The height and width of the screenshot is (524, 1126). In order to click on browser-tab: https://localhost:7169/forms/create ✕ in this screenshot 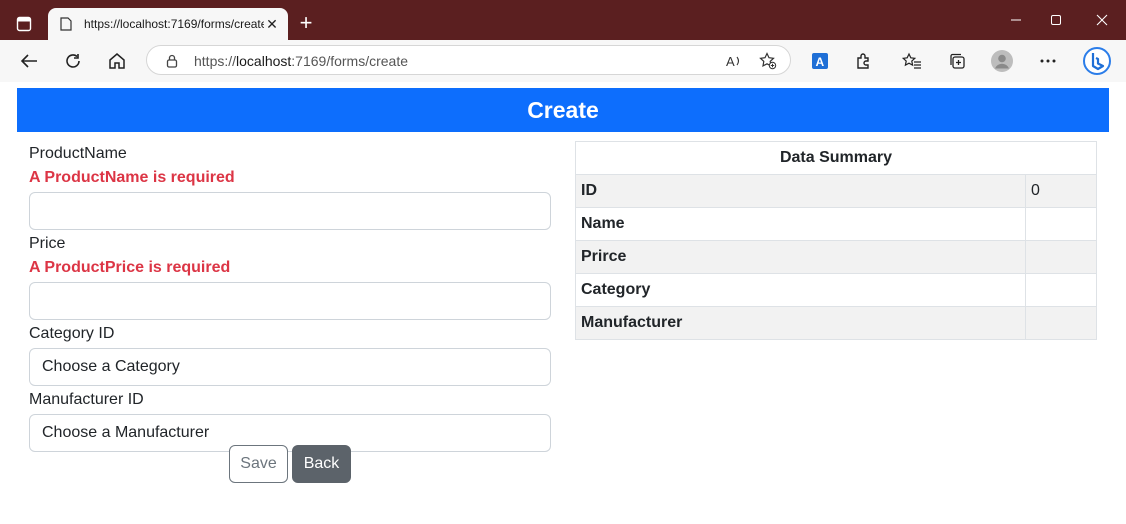, I will do `click(168, 24)`.